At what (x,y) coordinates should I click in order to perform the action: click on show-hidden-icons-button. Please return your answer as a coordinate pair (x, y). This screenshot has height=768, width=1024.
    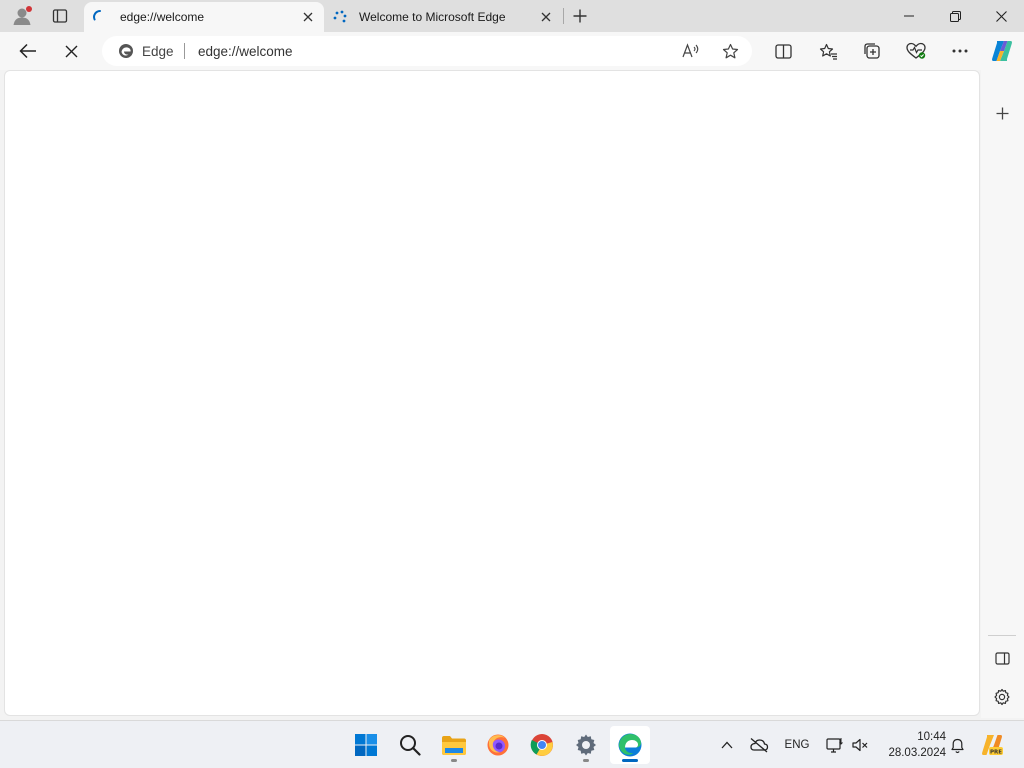
    Looking at the image, I should click on (727, 745).